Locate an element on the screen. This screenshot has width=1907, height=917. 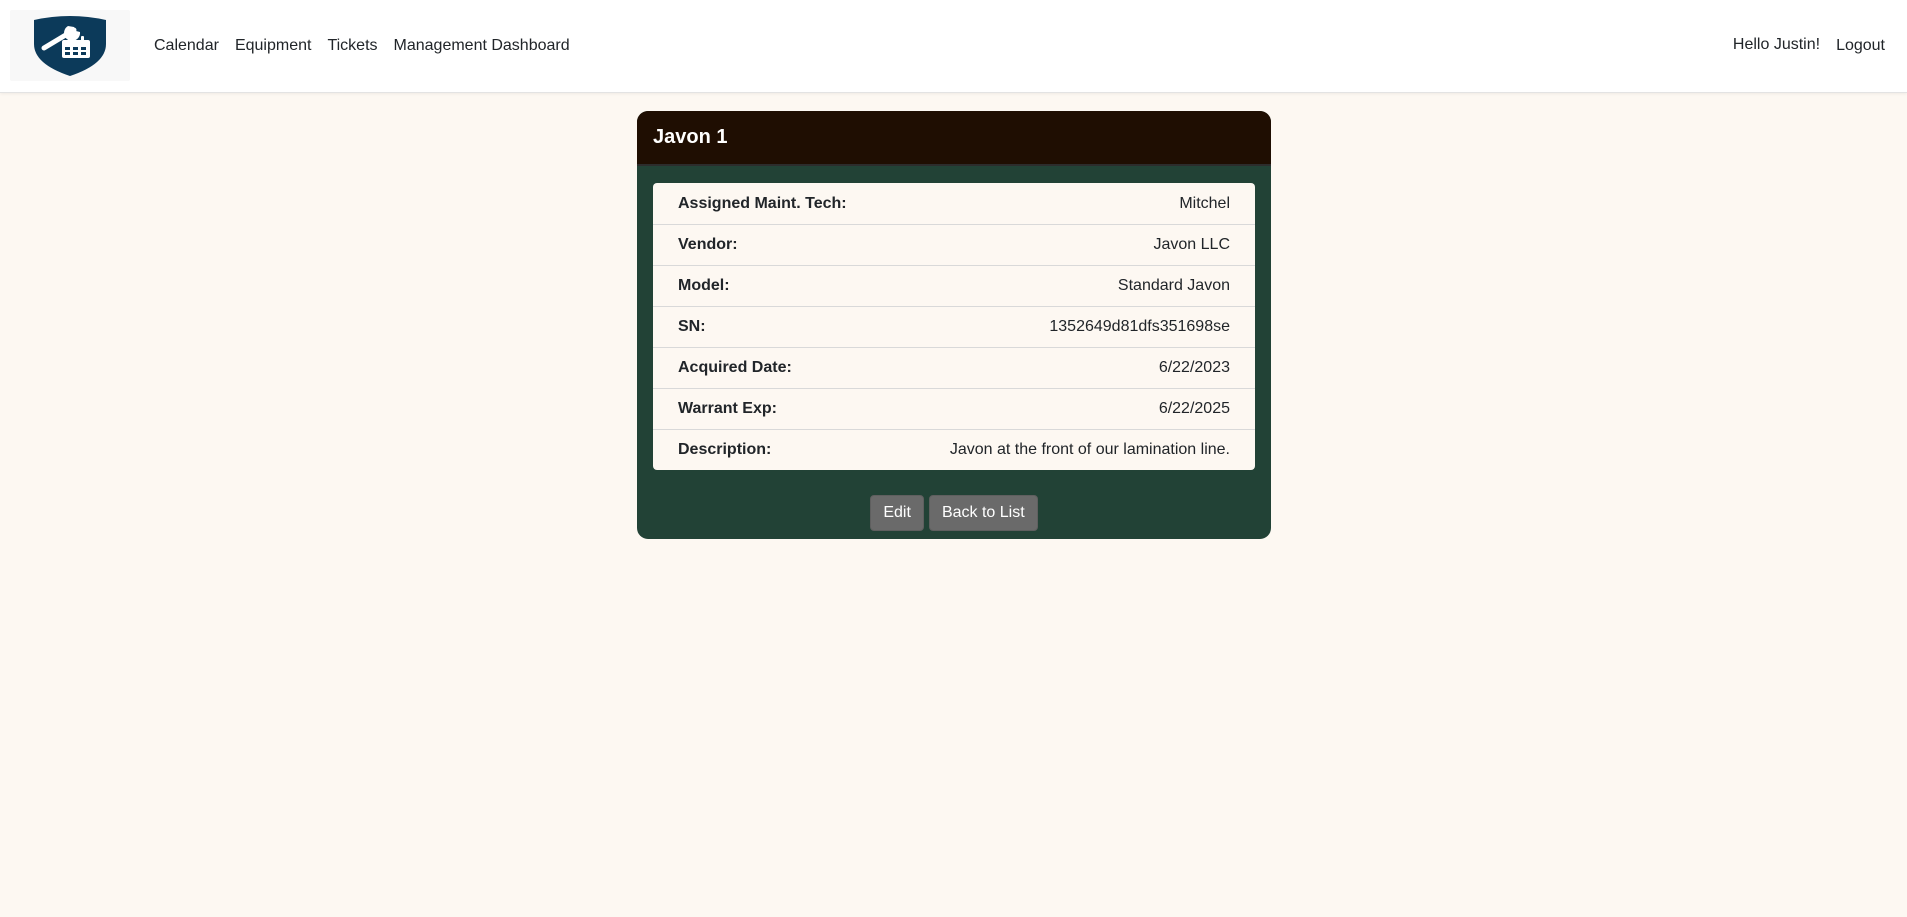
equipment-title: Javon 1 is located at coordinates (690, 137).